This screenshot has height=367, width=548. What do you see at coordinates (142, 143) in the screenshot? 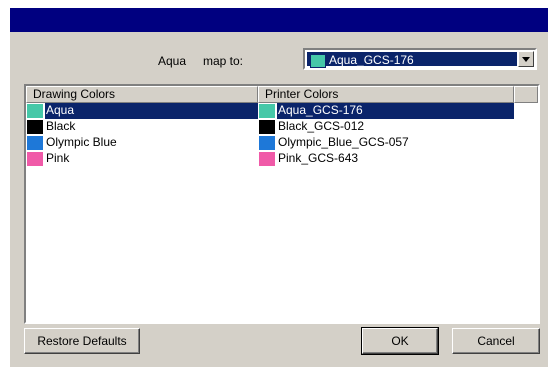
I see `drawing-color-cell: Olympic Blue` at bounding box center [142, 143].